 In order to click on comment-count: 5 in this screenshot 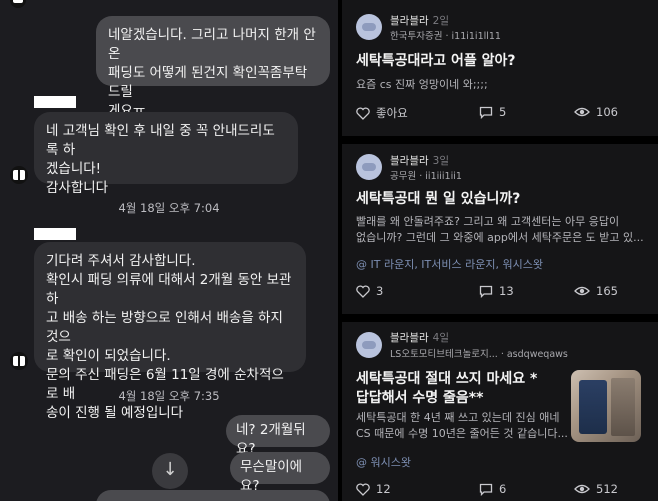, I will do `click(492, 112)`.